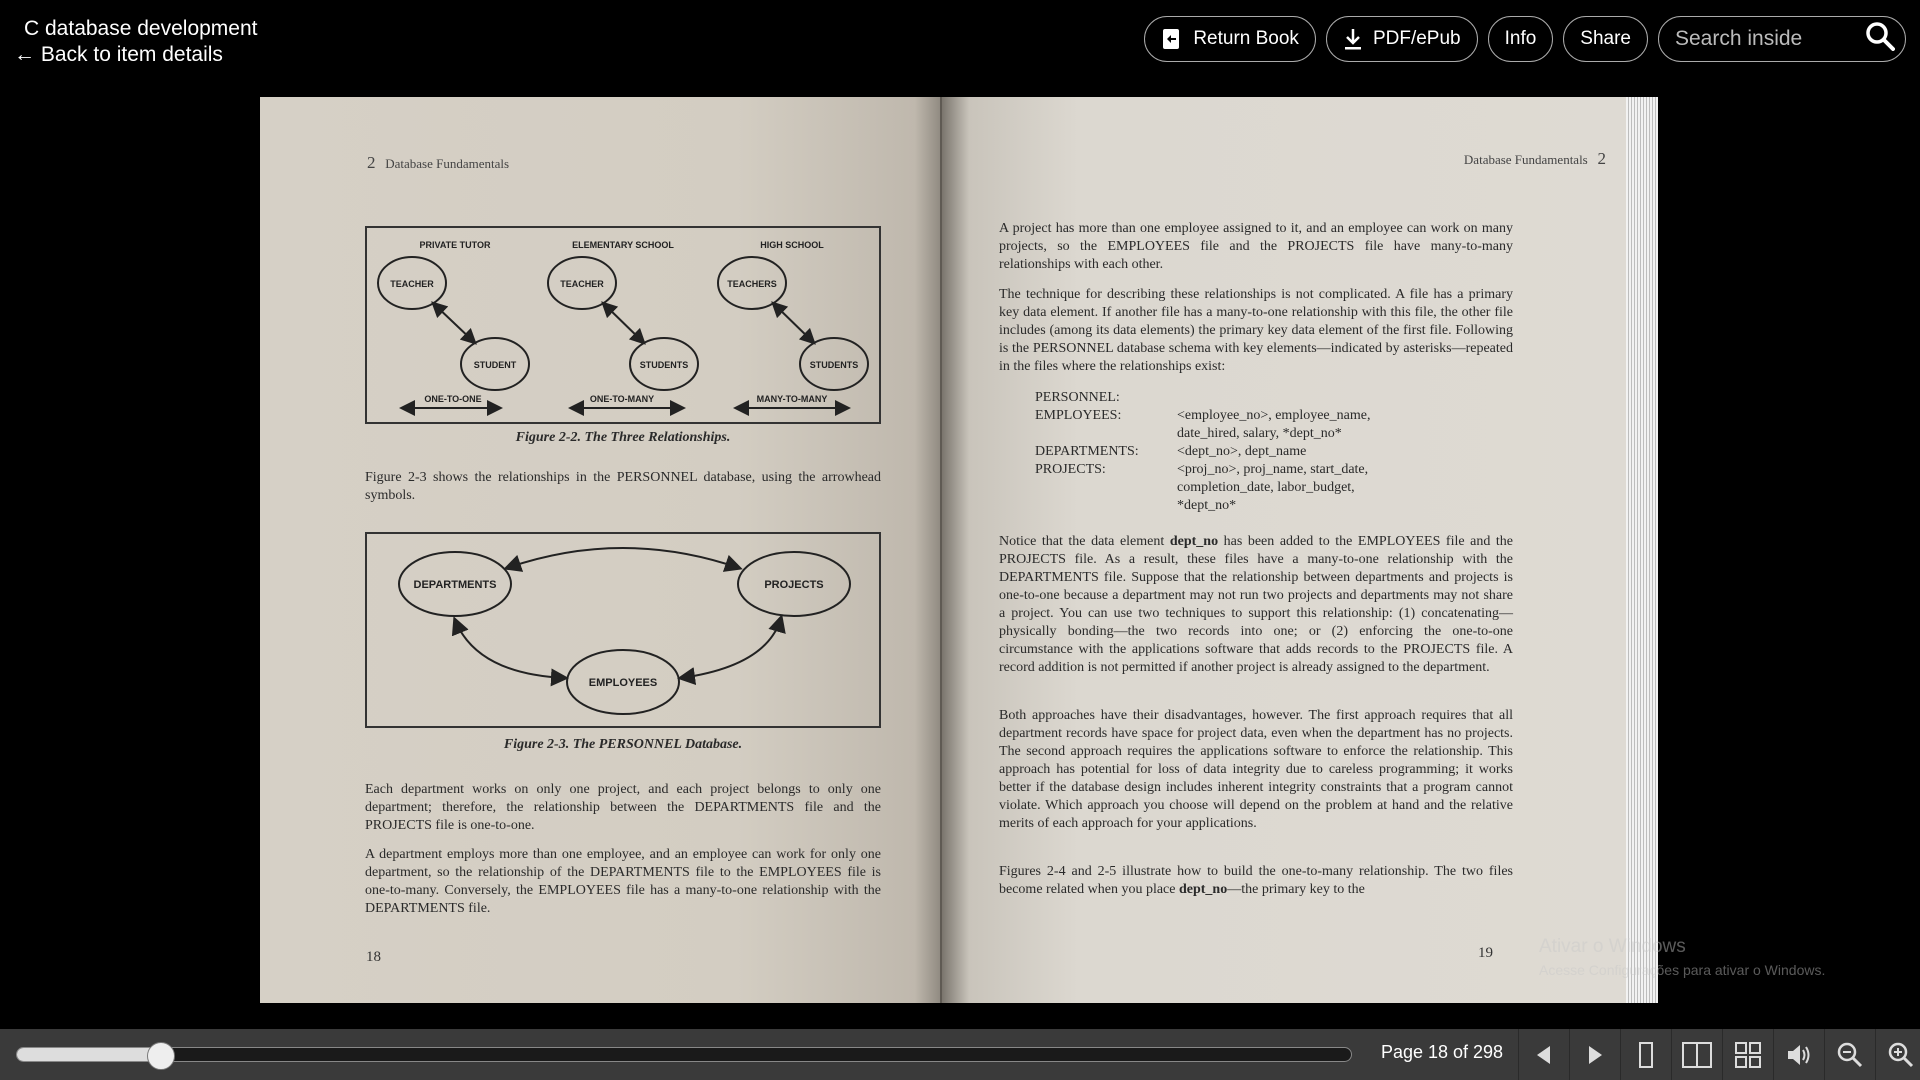 Image resolution: width=1920 pixels, height=1080 pixels. What do you see at coordinates (1266, 487) in the screenshot?
I see `schema-value: completion_date, labor_budget,` at bounding box center [1266, 487].